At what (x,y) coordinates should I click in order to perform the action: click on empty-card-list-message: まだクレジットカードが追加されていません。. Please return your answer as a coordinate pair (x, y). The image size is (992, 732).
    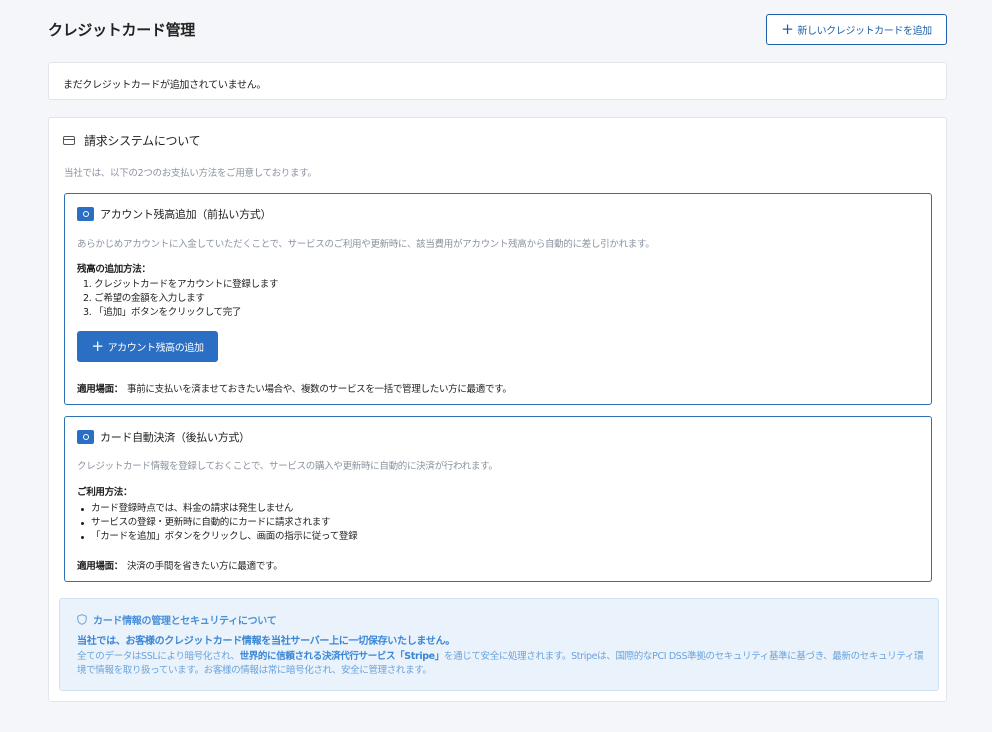
    Looking at the image, I should click on (497, 81).